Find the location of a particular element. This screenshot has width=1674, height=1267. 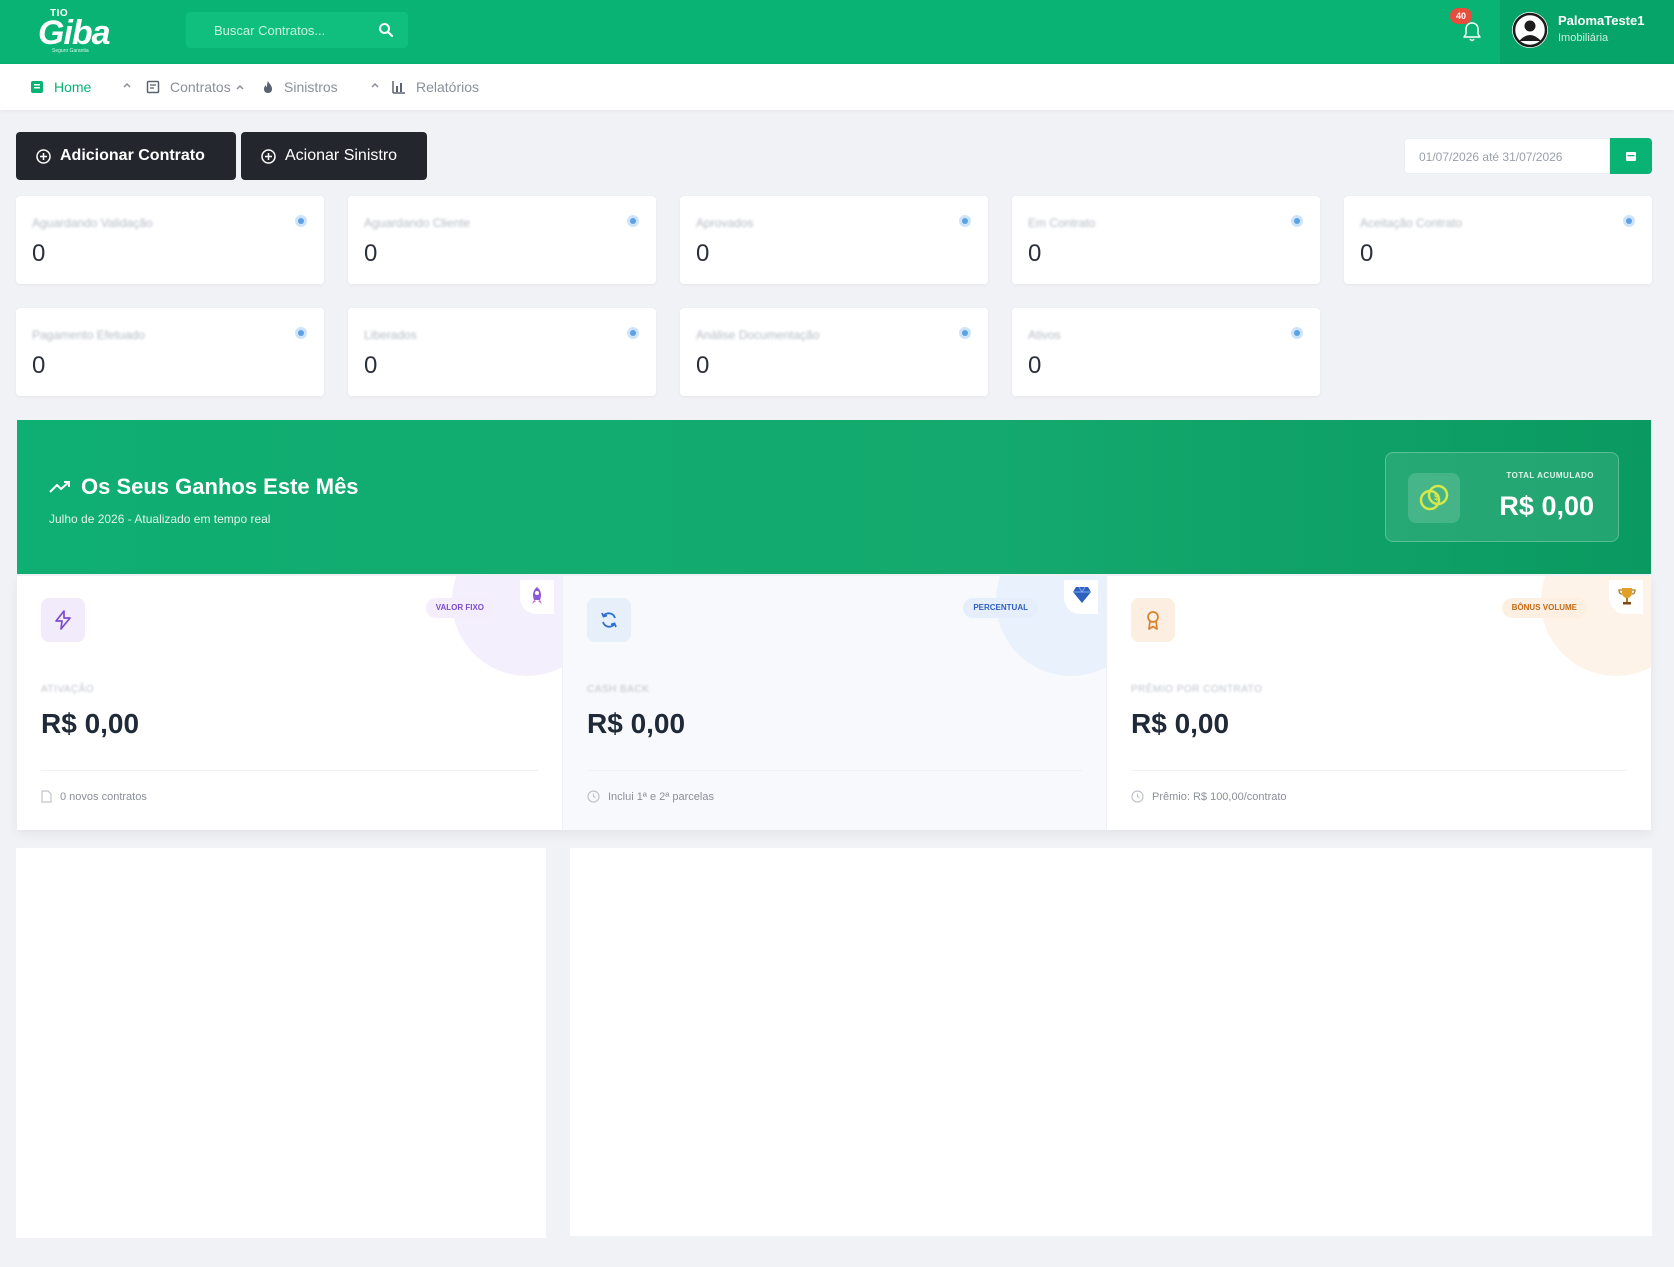

bolt-icon is located at coordinates (63, 620).